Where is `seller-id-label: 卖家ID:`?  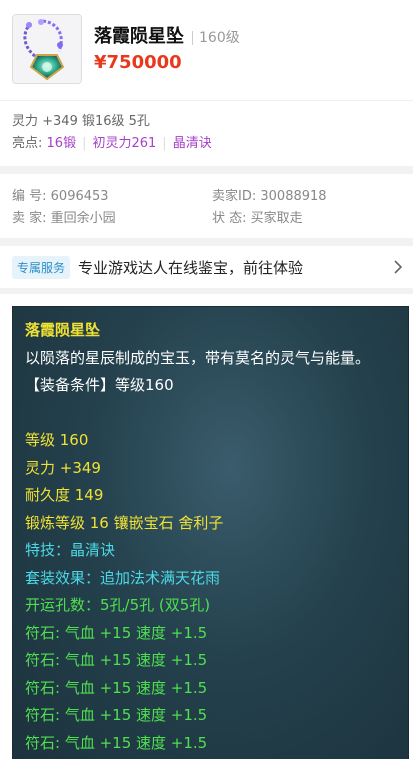 seller-id-label: 卖家ID: is located at coordinates (234, 196).